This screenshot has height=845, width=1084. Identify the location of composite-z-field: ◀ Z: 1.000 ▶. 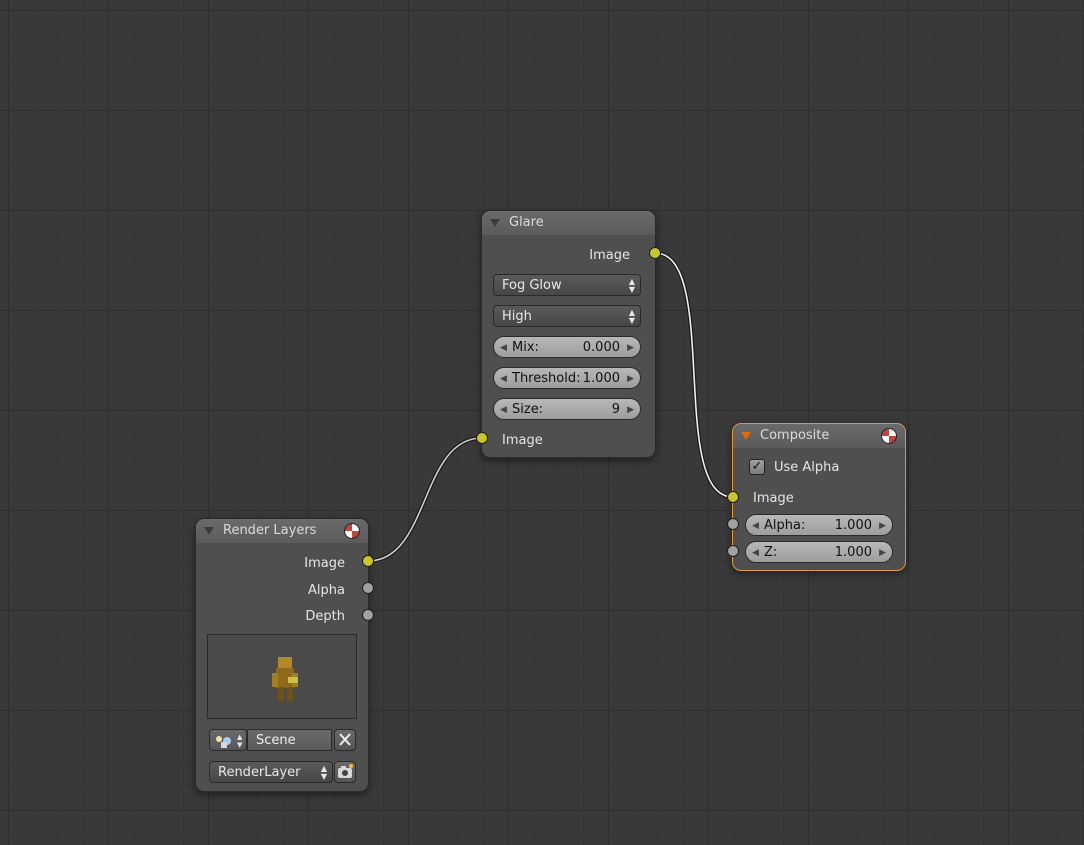
(819, 552).